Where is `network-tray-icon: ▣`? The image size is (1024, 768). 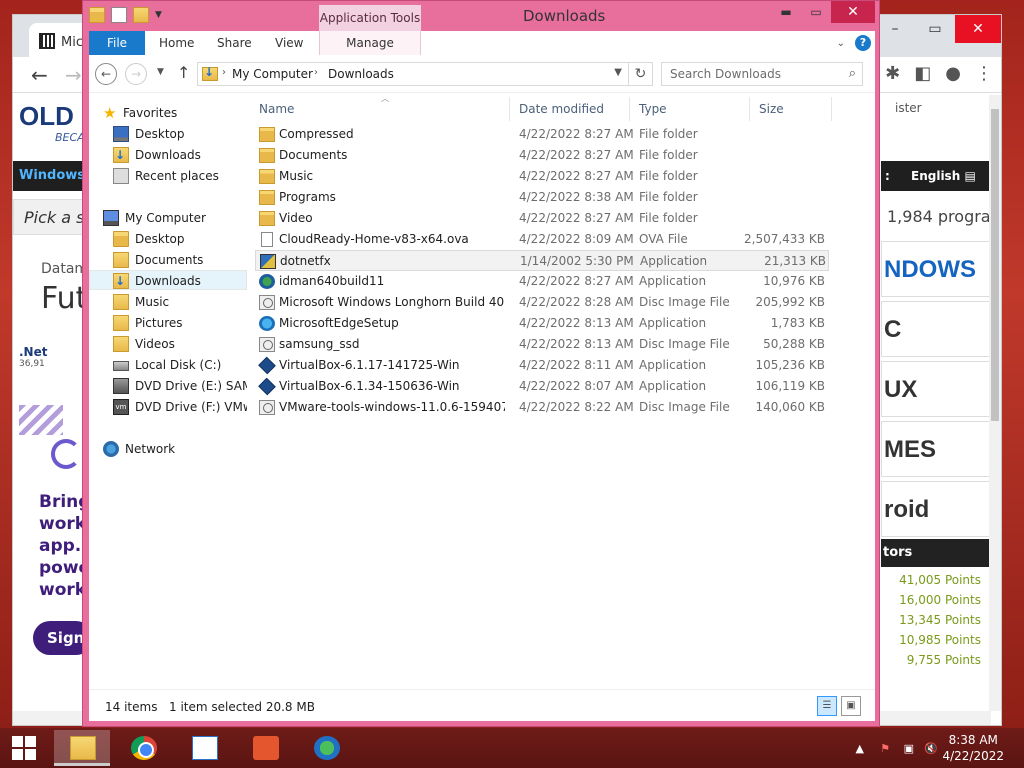
network-tray-icon: ▣ is located at coordinates (909, 748).